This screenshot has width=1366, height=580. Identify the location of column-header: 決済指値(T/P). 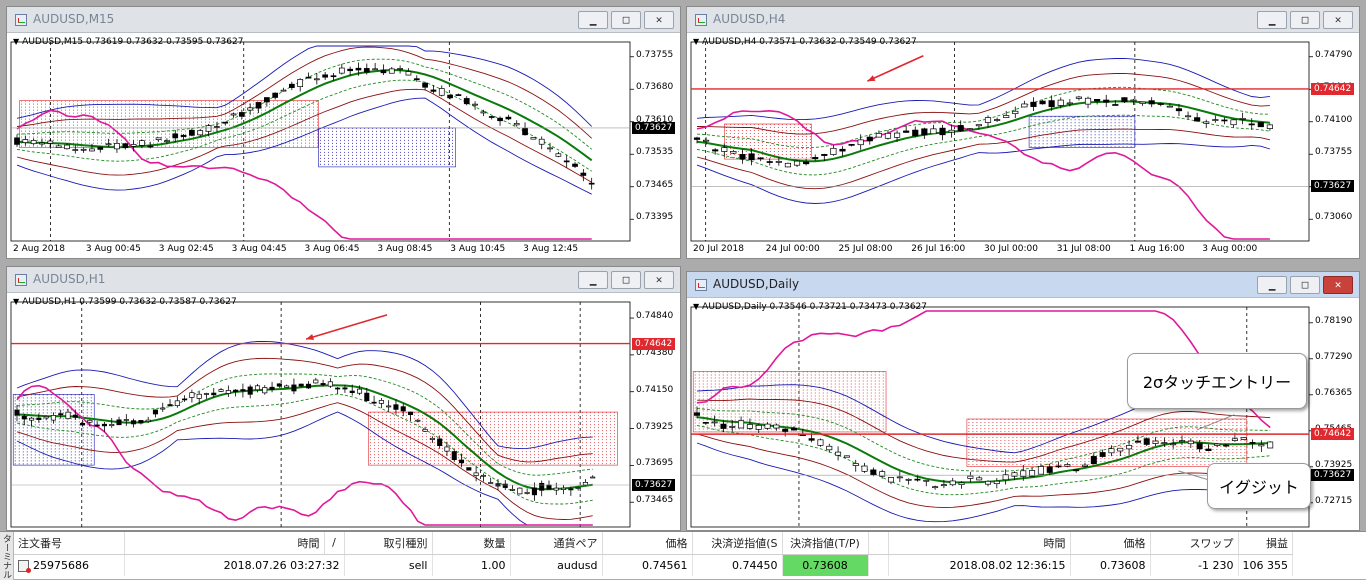
(825, 543).